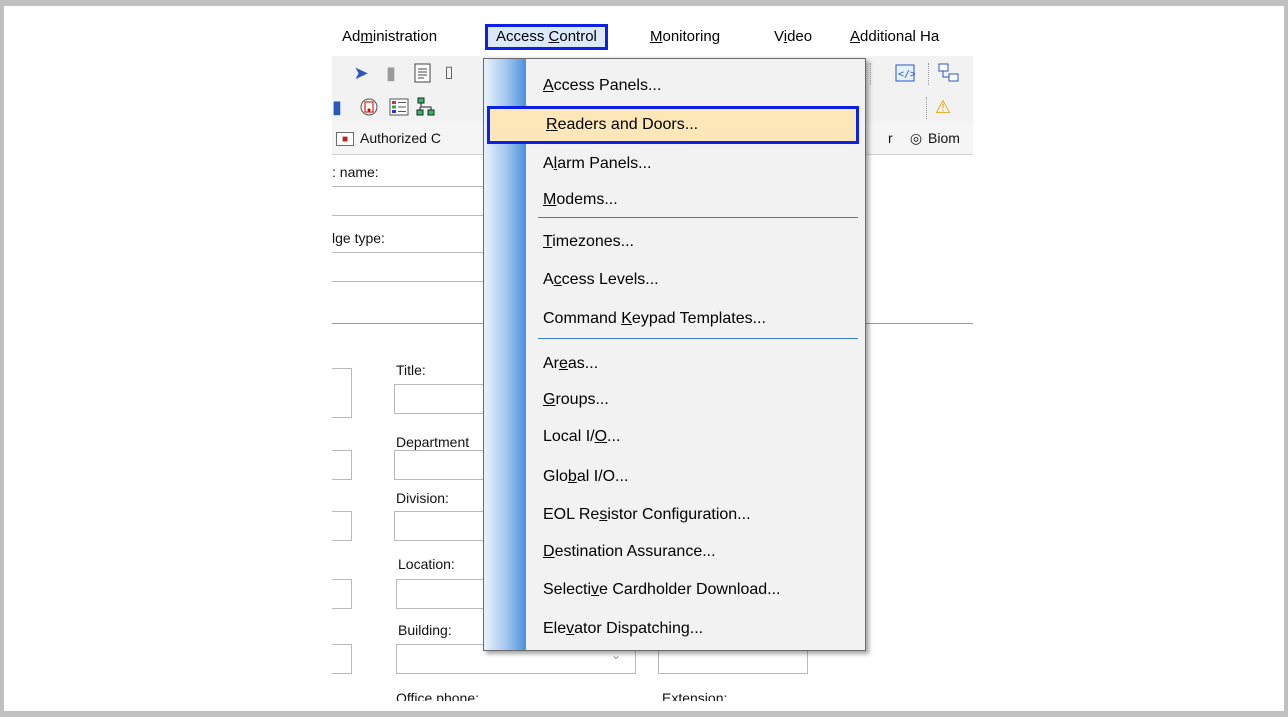 Image resolution: width=1288 pixels, height=717 pixels. What do you see at coordinates (355, 172) in the screenshot?
I see `last-name-label: : name:` at bounding box center [355, 172].